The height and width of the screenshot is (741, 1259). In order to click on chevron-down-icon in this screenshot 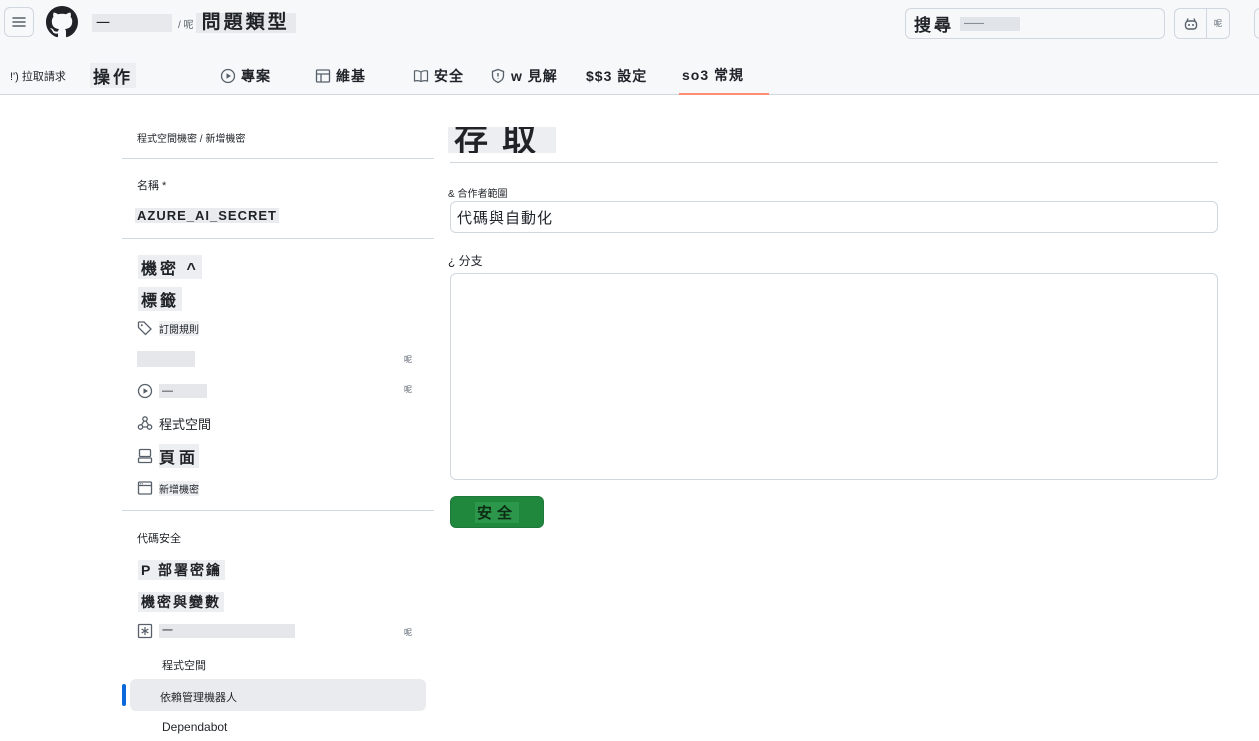, I will do `click(166, 359)`.